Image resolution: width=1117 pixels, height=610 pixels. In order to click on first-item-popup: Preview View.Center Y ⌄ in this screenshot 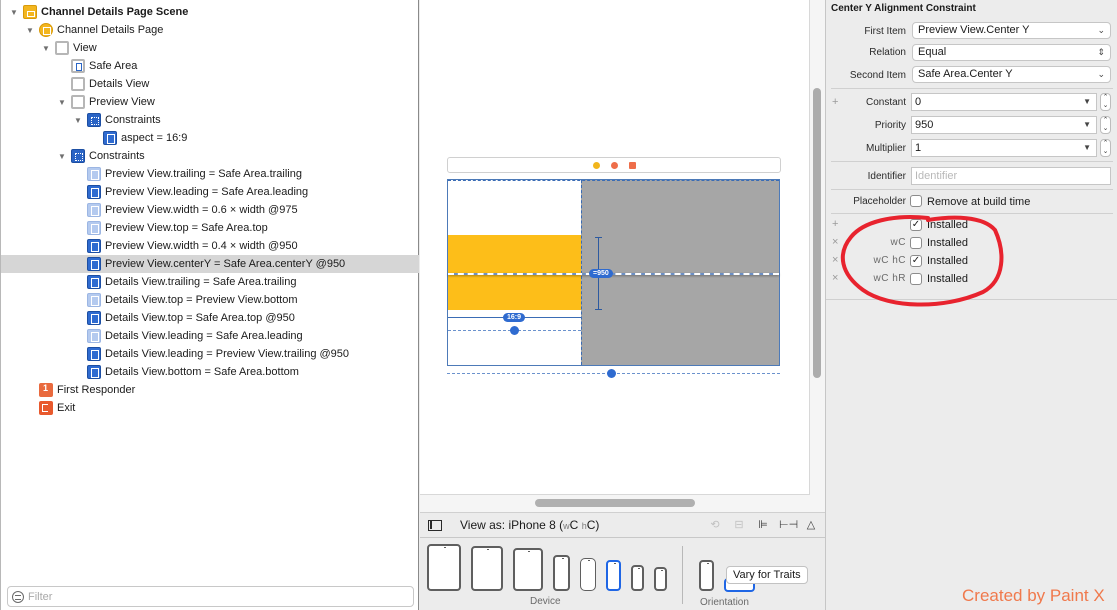, I will do `click(1011, 30)`.